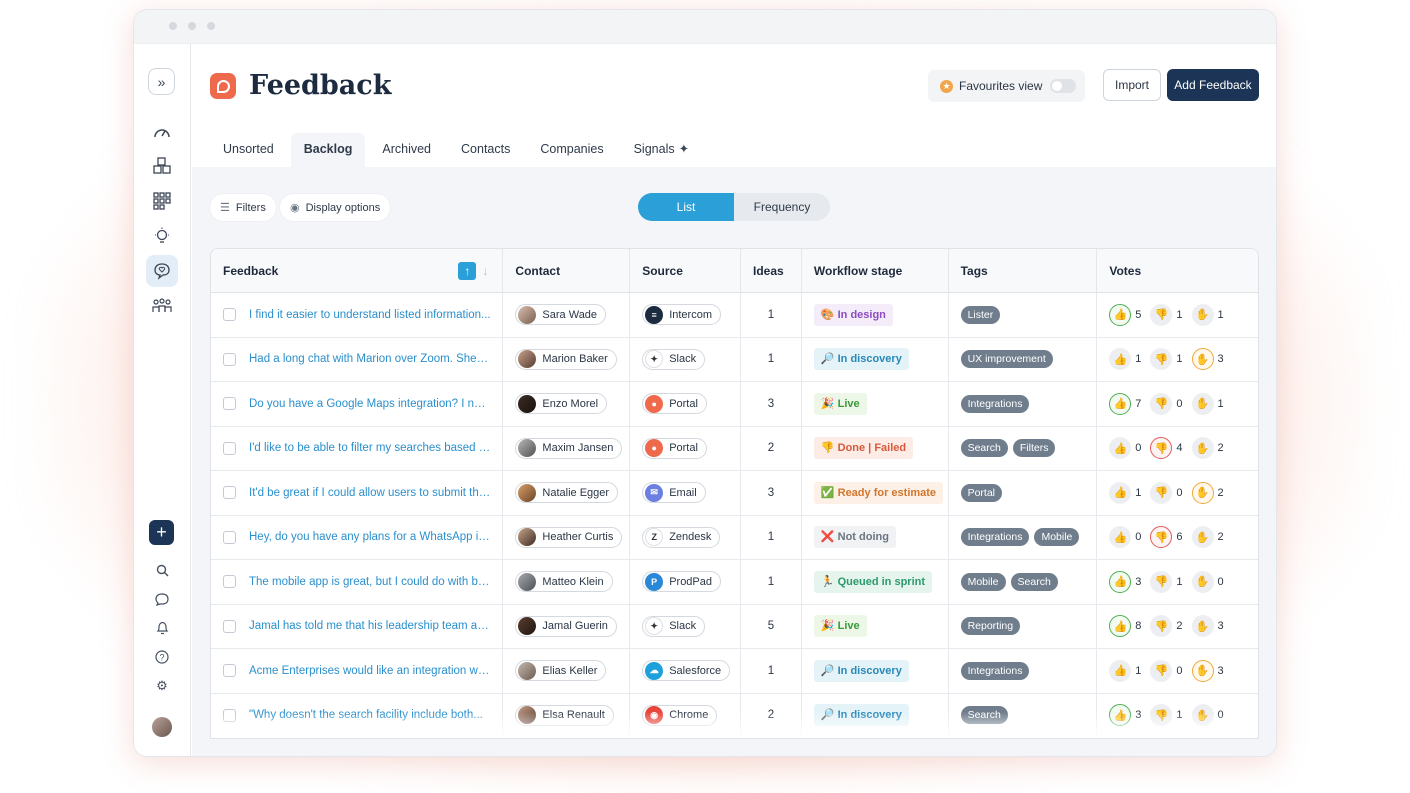 This screenshot has height=793, width=1410. What do you see at coordinates (569, 448) in the screenshot?
I see `contact-chip: Maxim Jansen` at bounding box center [569, 448].